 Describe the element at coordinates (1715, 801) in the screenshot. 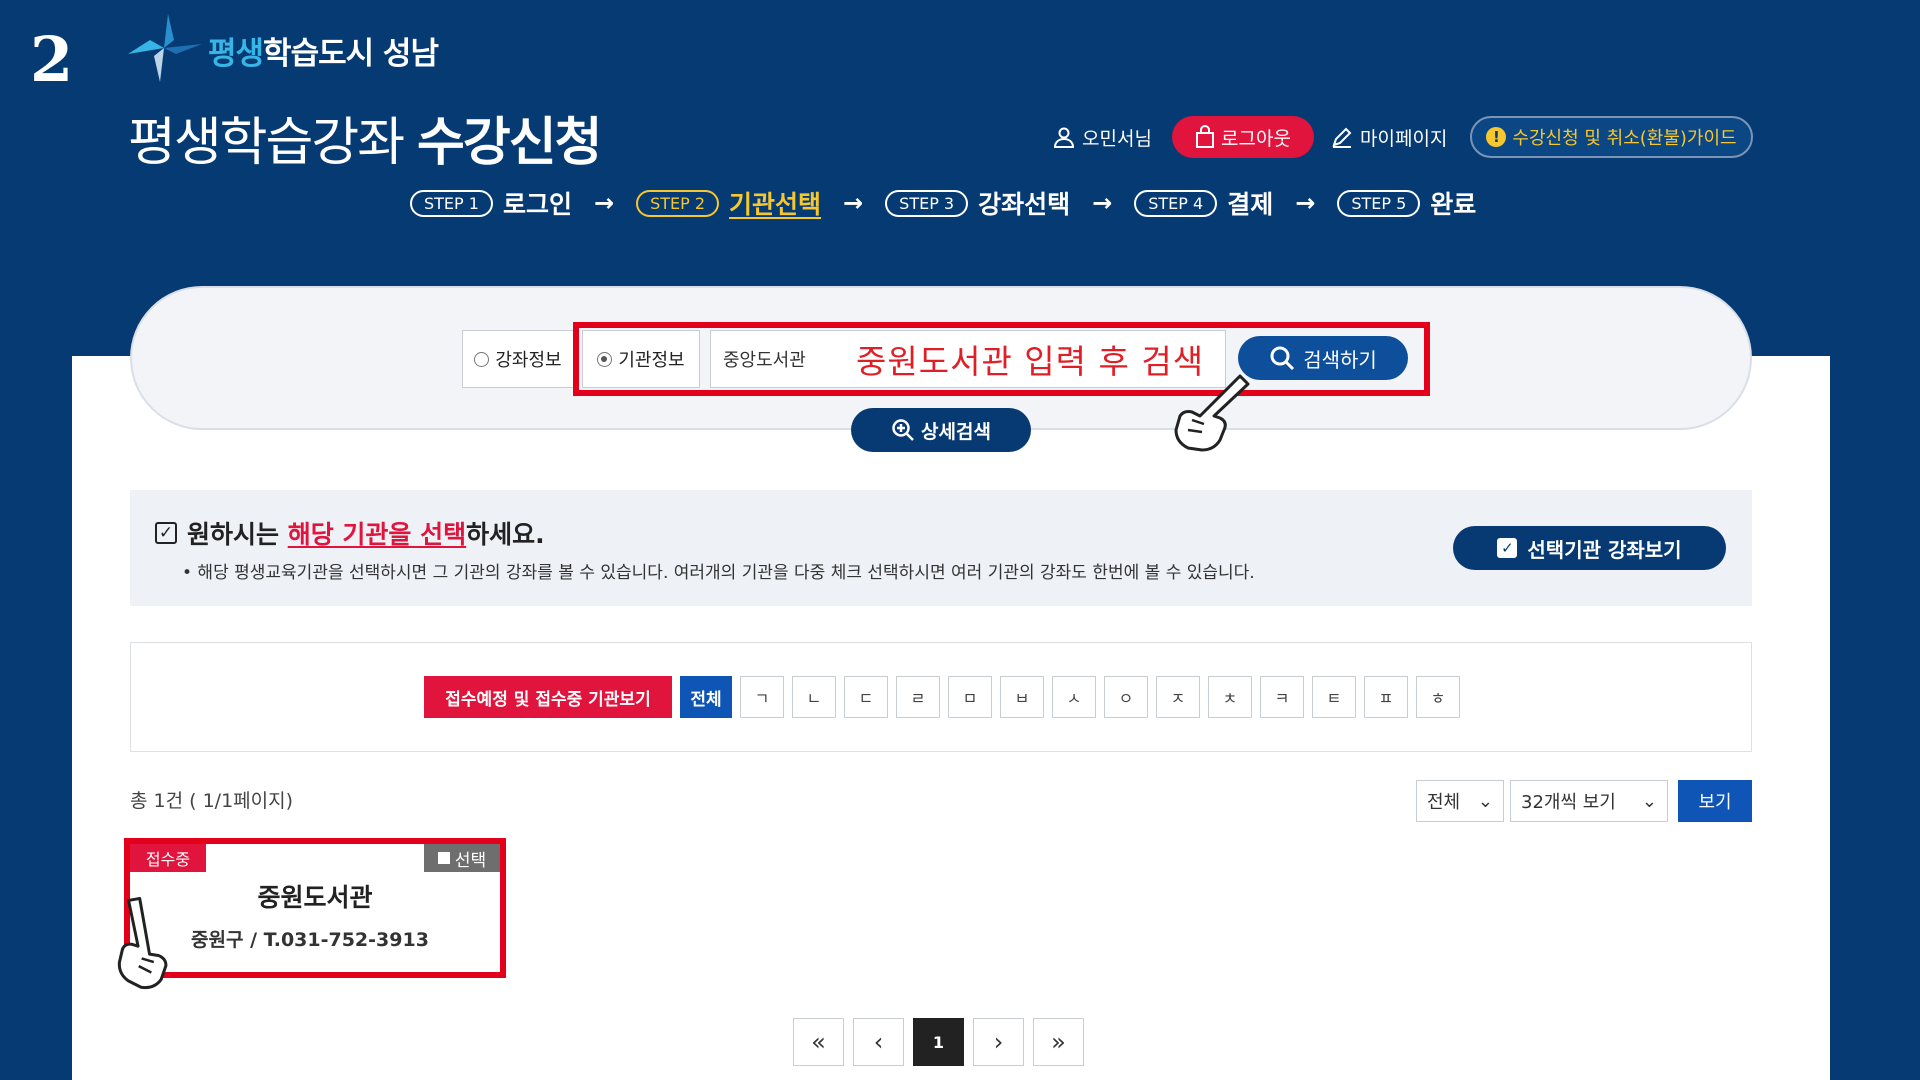

I see `view-button: 보기` at that location.